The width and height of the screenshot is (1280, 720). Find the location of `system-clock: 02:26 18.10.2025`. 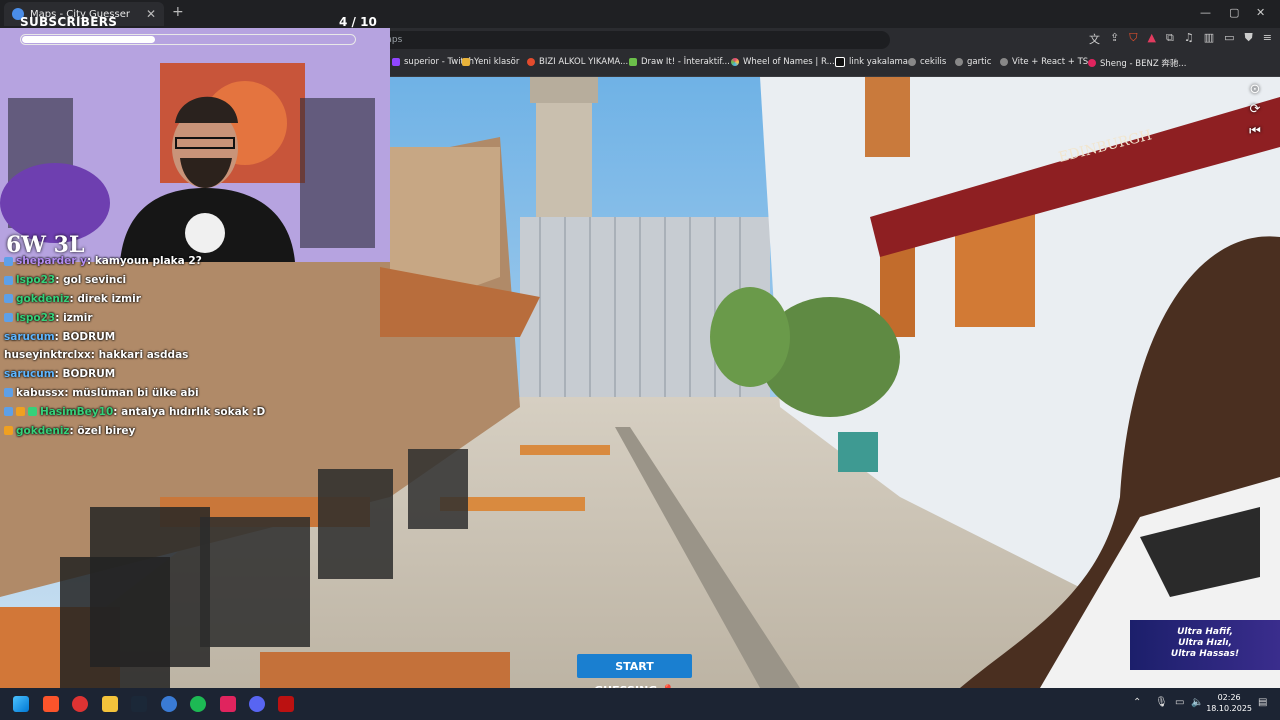

system-clock: 02:26 18.10.2025 is located at coordinates (1229, 703).